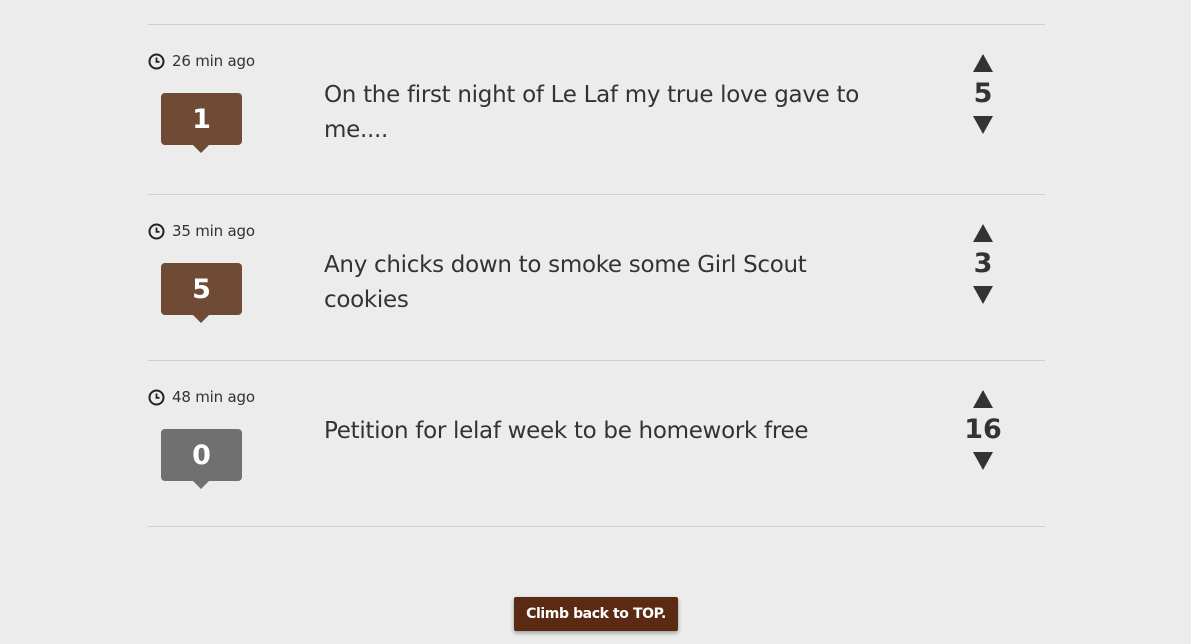 Image resolution: width=1191 pixels, height=644 pixels. I want to click on comment-count-badge: 5, so click(201, 293).